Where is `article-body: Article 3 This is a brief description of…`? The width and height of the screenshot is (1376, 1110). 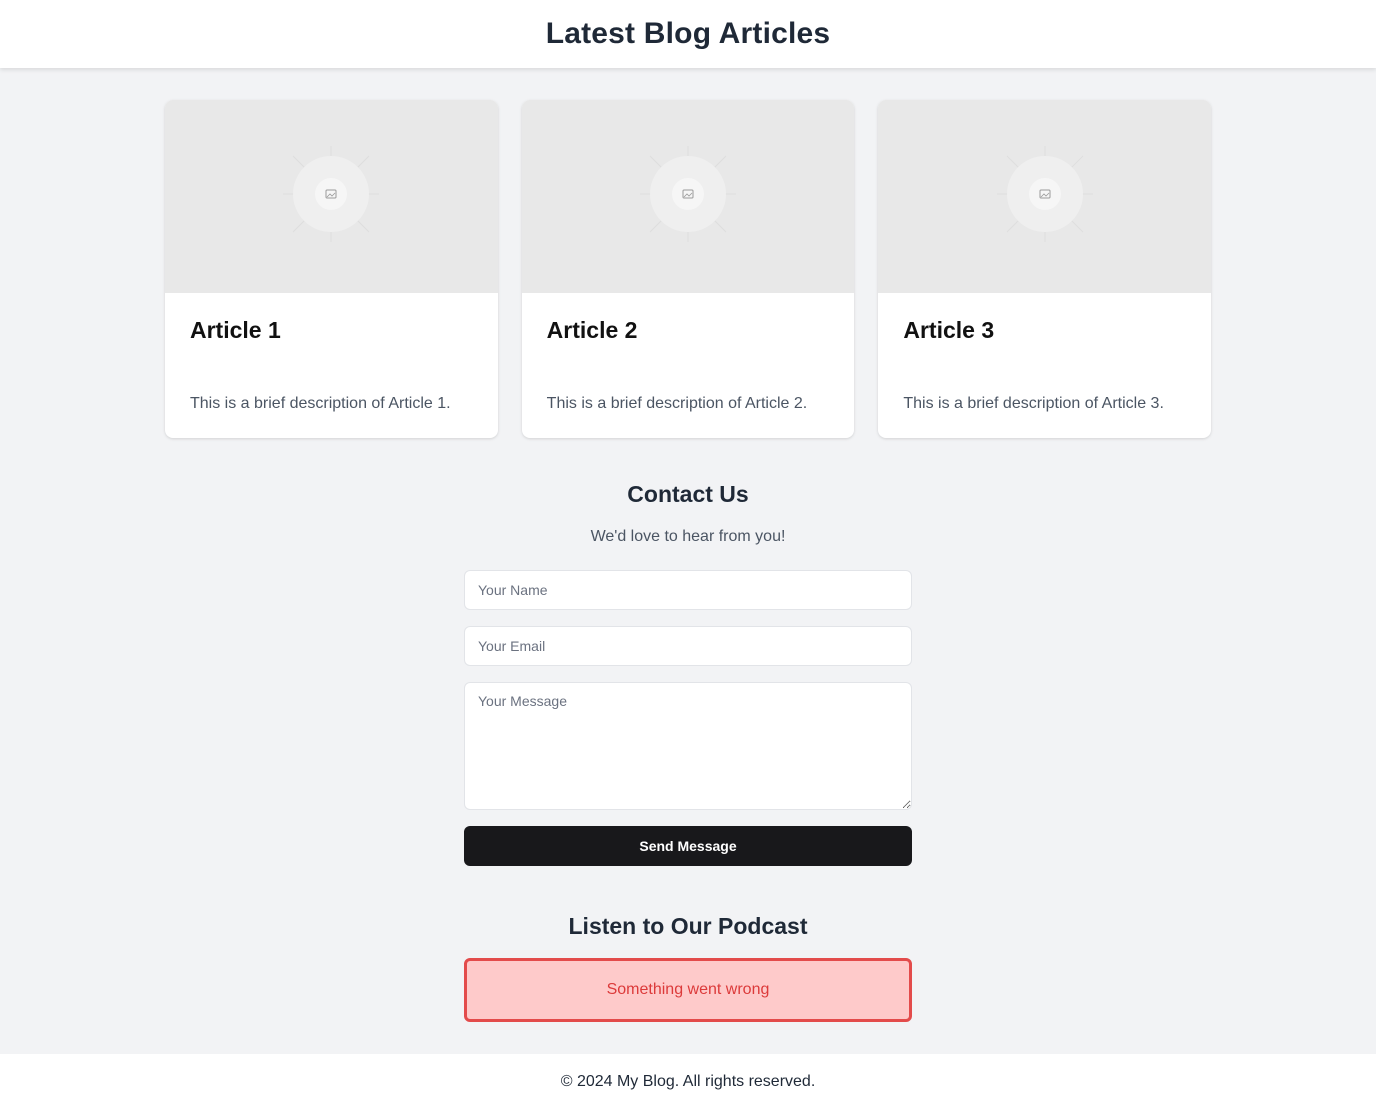 article-body: Article 3 This is a brief description of… is located at coordinates (1044, 353).